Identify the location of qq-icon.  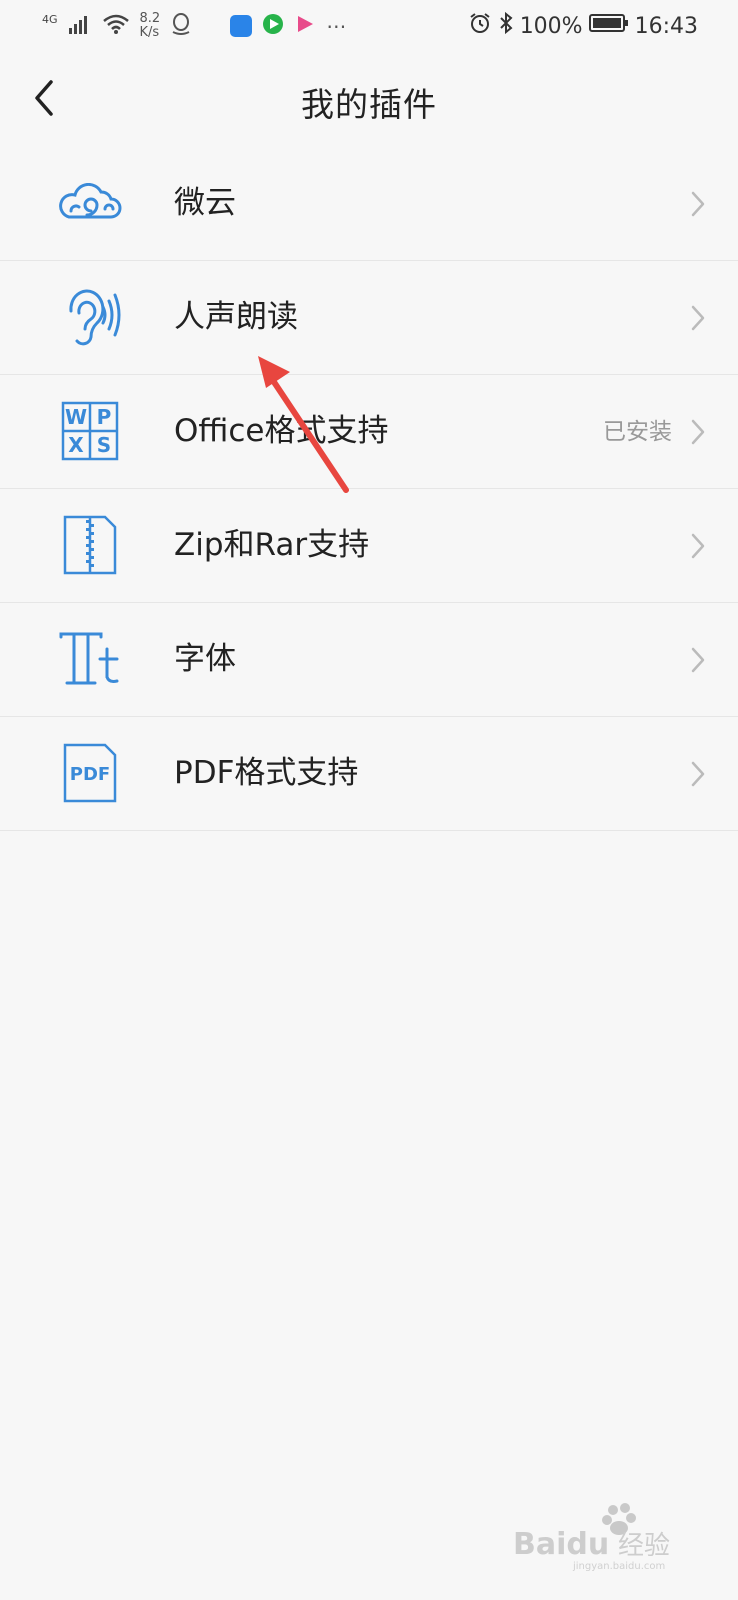
(181, 26).